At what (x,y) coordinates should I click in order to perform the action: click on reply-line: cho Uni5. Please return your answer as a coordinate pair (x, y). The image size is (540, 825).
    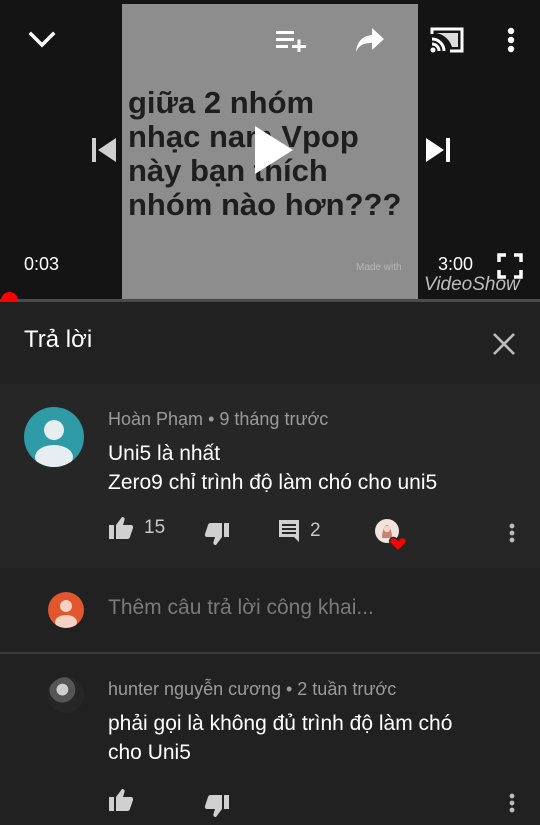
    Looking at the image, I should click on (149, 752).